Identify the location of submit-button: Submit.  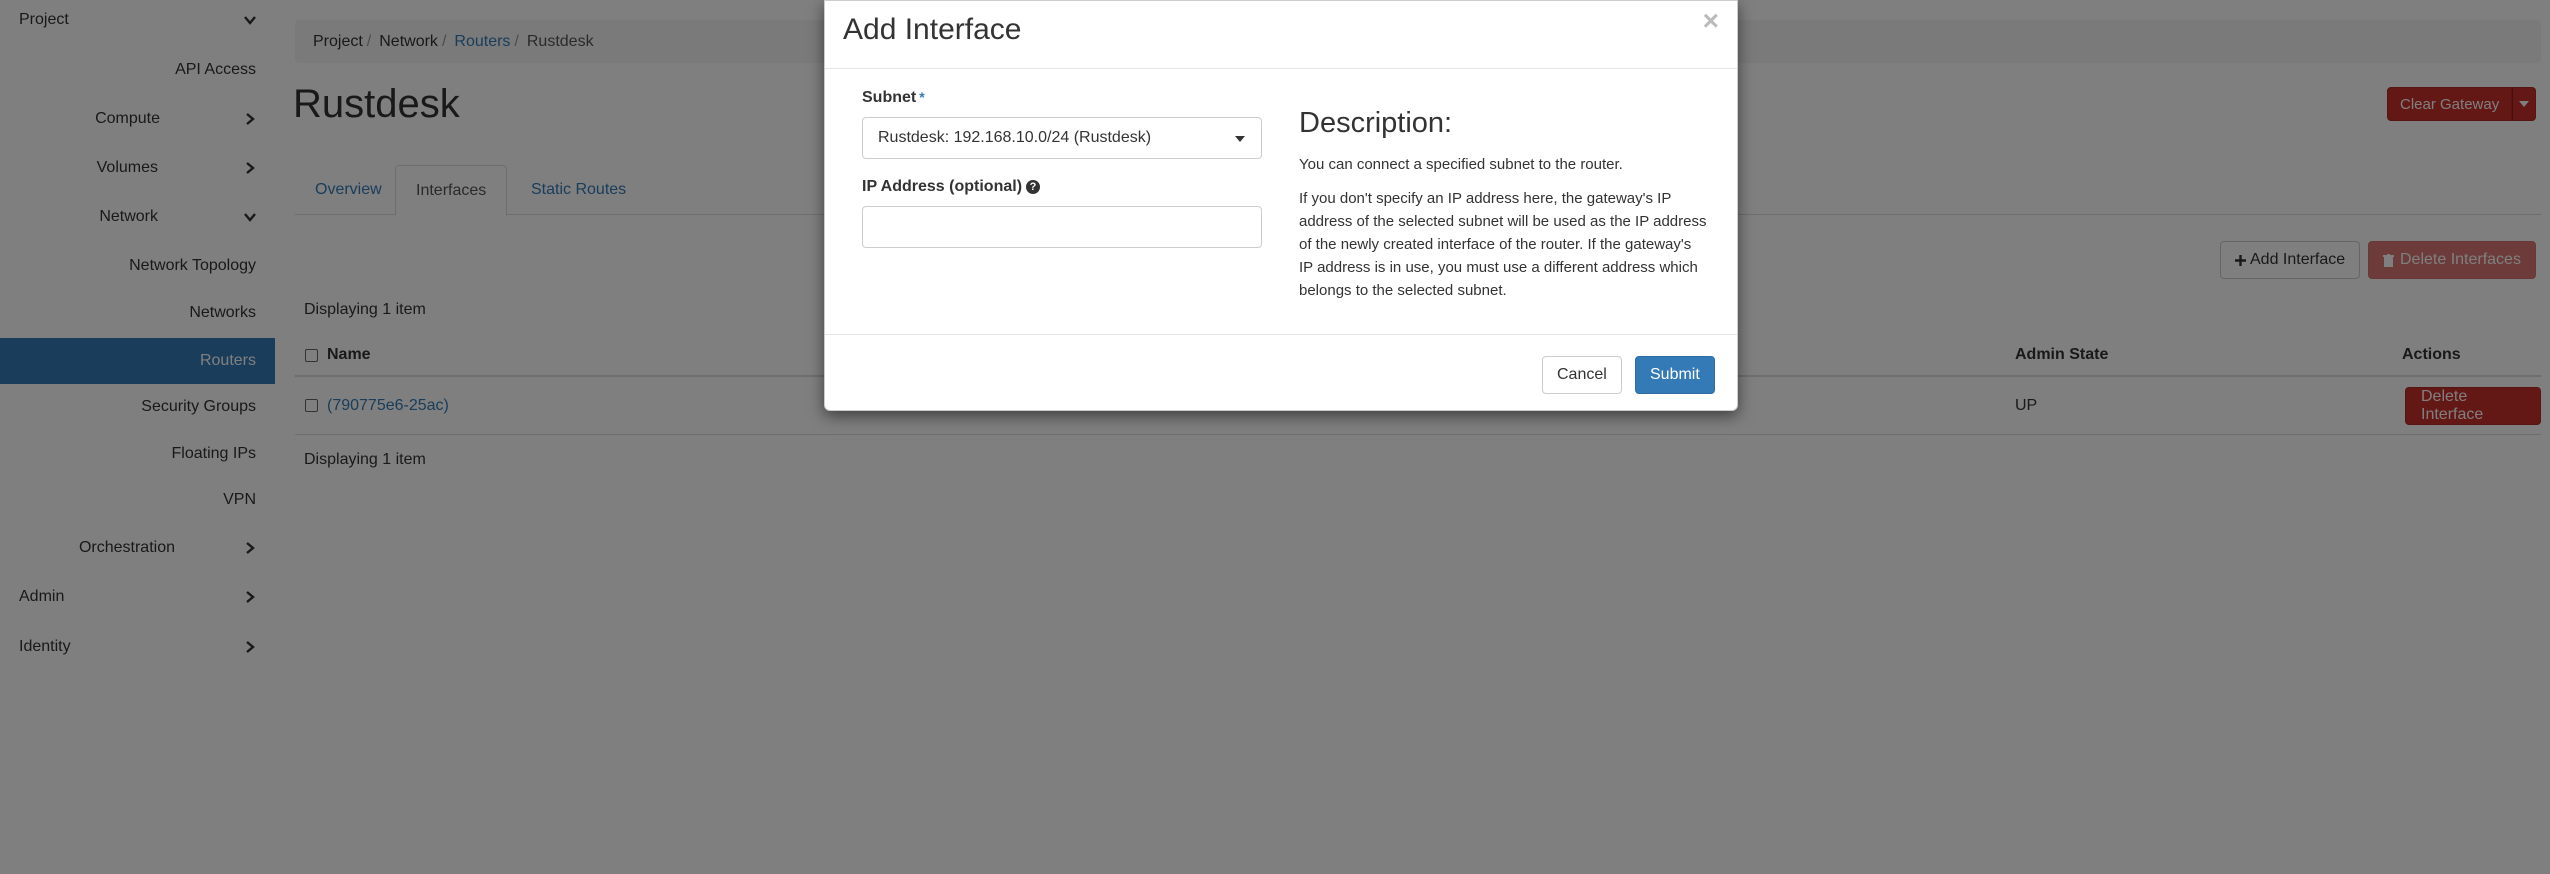
(1675, 375).